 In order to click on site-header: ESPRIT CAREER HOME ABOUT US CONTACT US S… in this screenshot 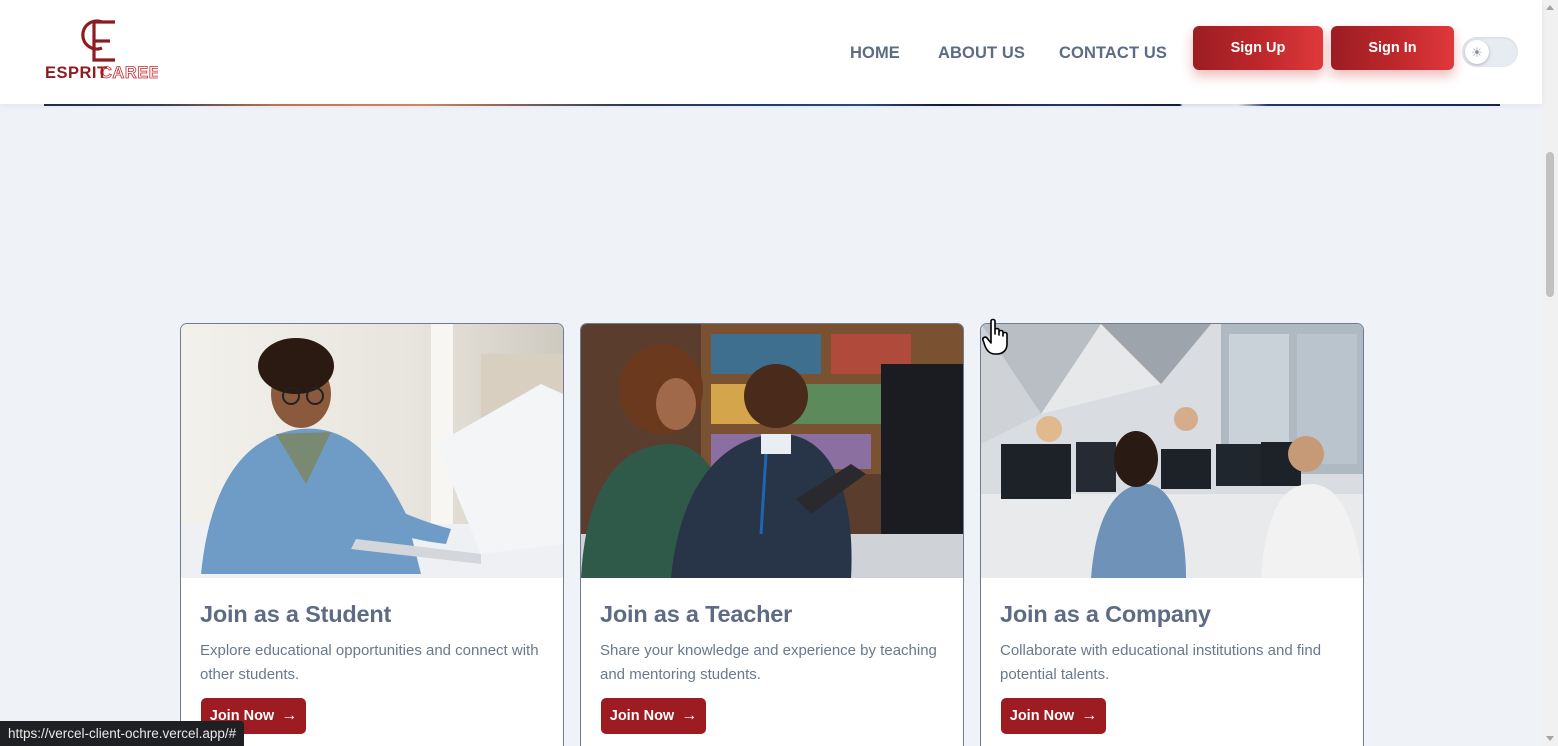, I will do `click(771, 52)`.